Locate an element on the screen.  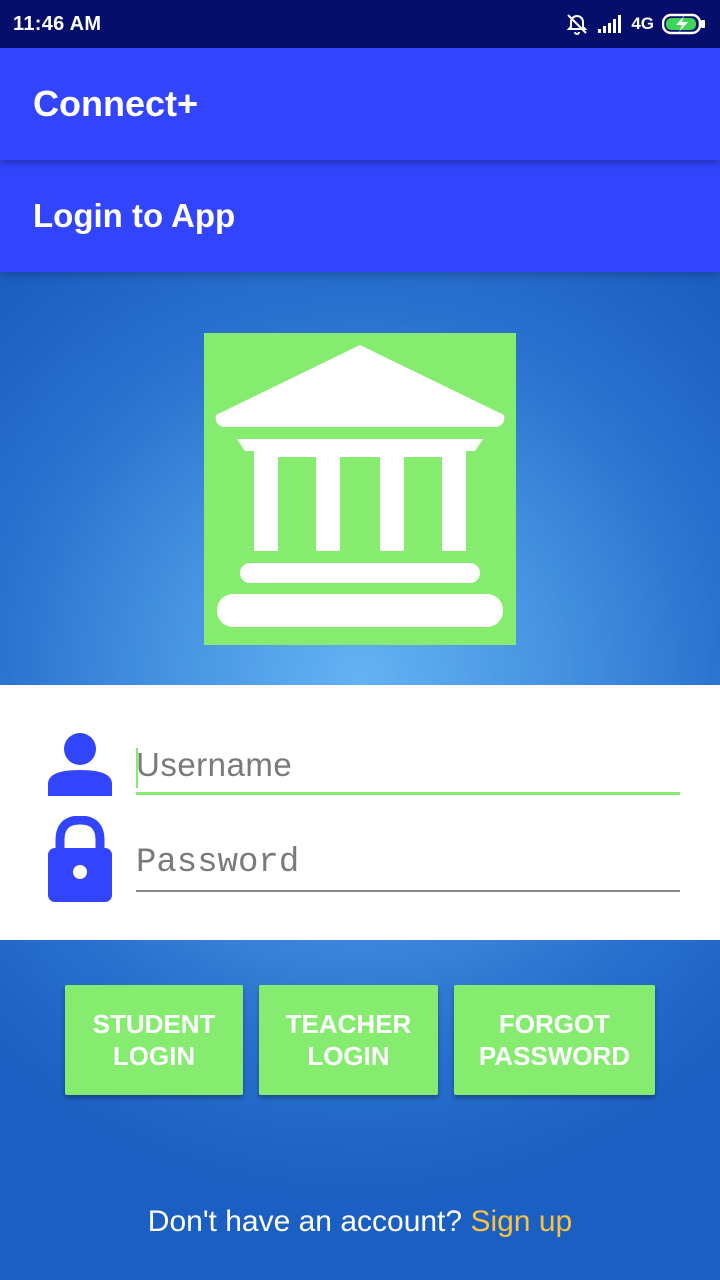
signup-prompt: Don't have an account? Sign up is located at coordinates (360, 1222).